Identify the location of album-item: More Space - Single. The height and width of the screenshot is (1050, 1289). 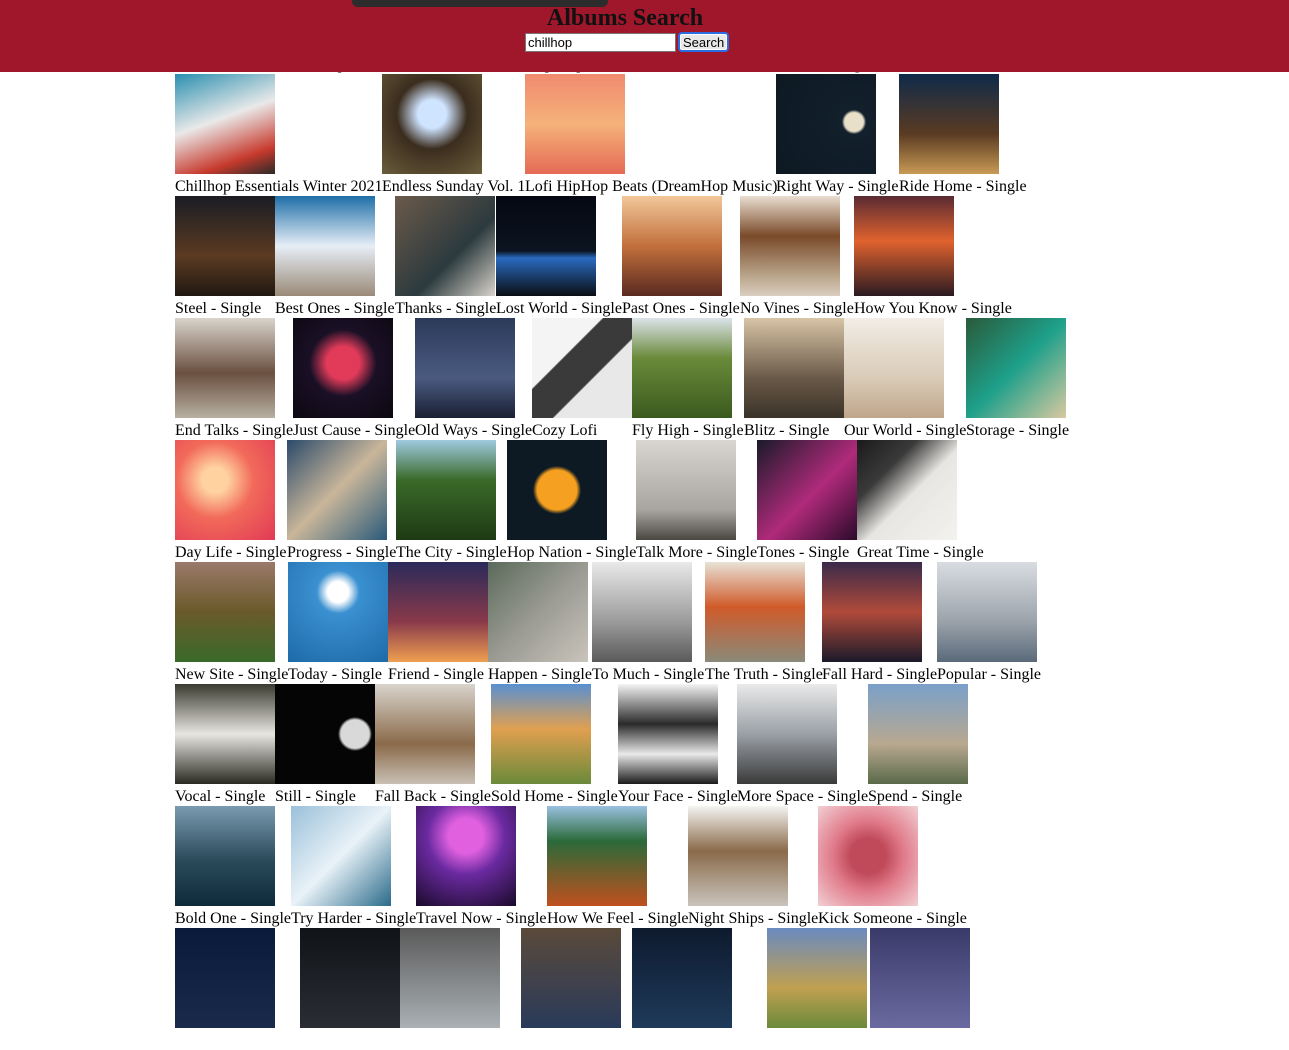
(802, 745).